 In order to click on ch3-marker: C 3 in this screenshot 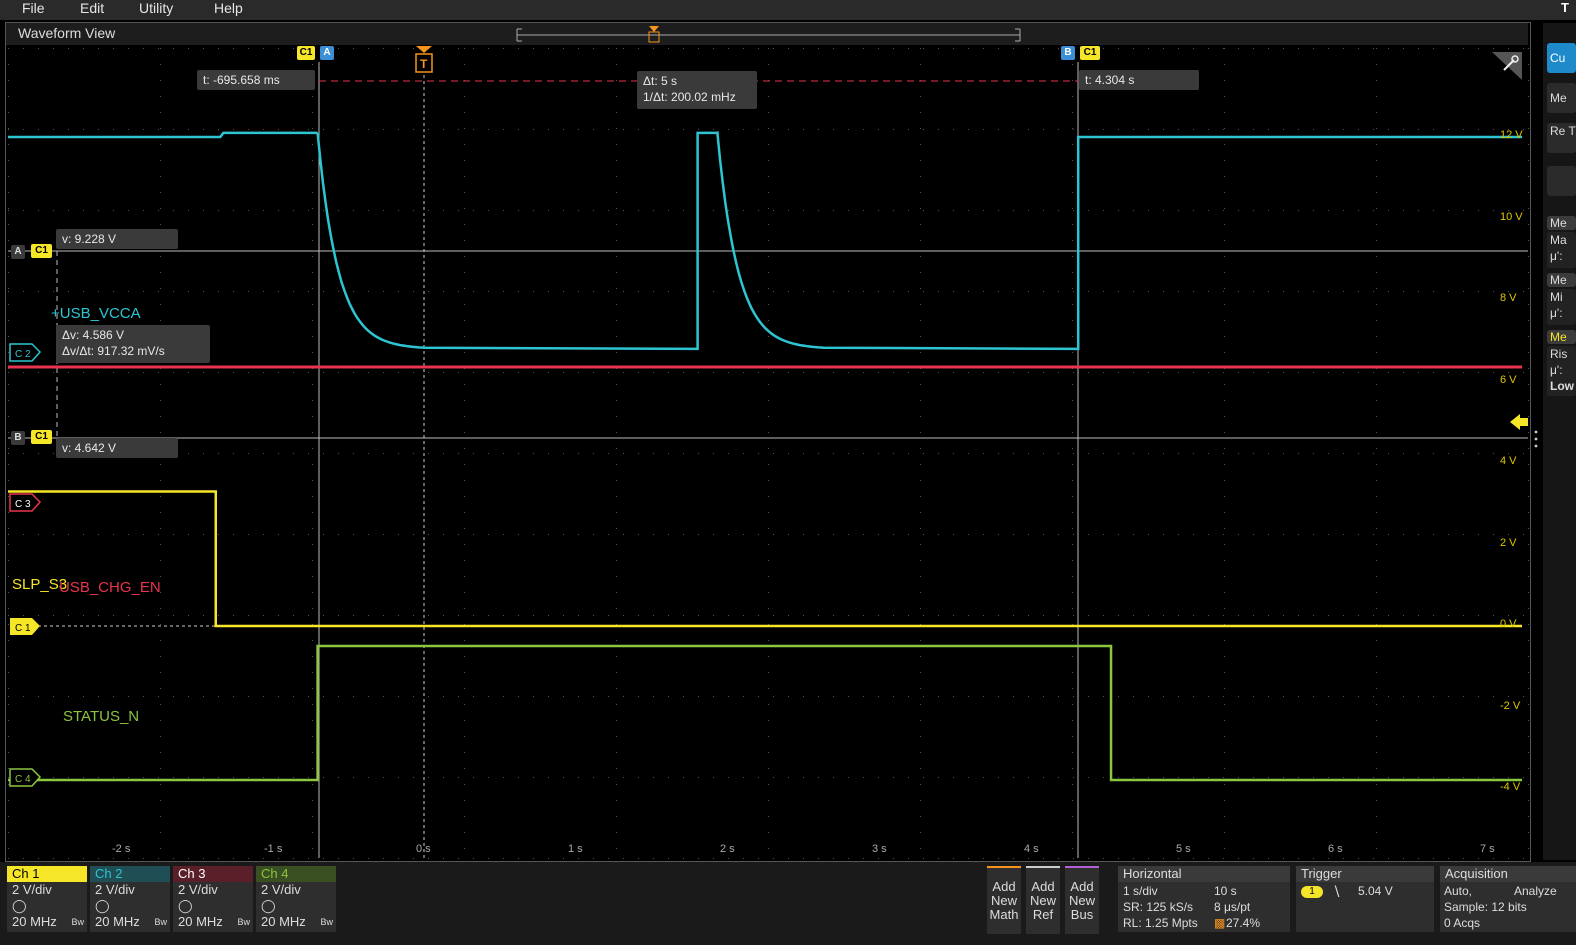, I will do `click(25, 502)`.